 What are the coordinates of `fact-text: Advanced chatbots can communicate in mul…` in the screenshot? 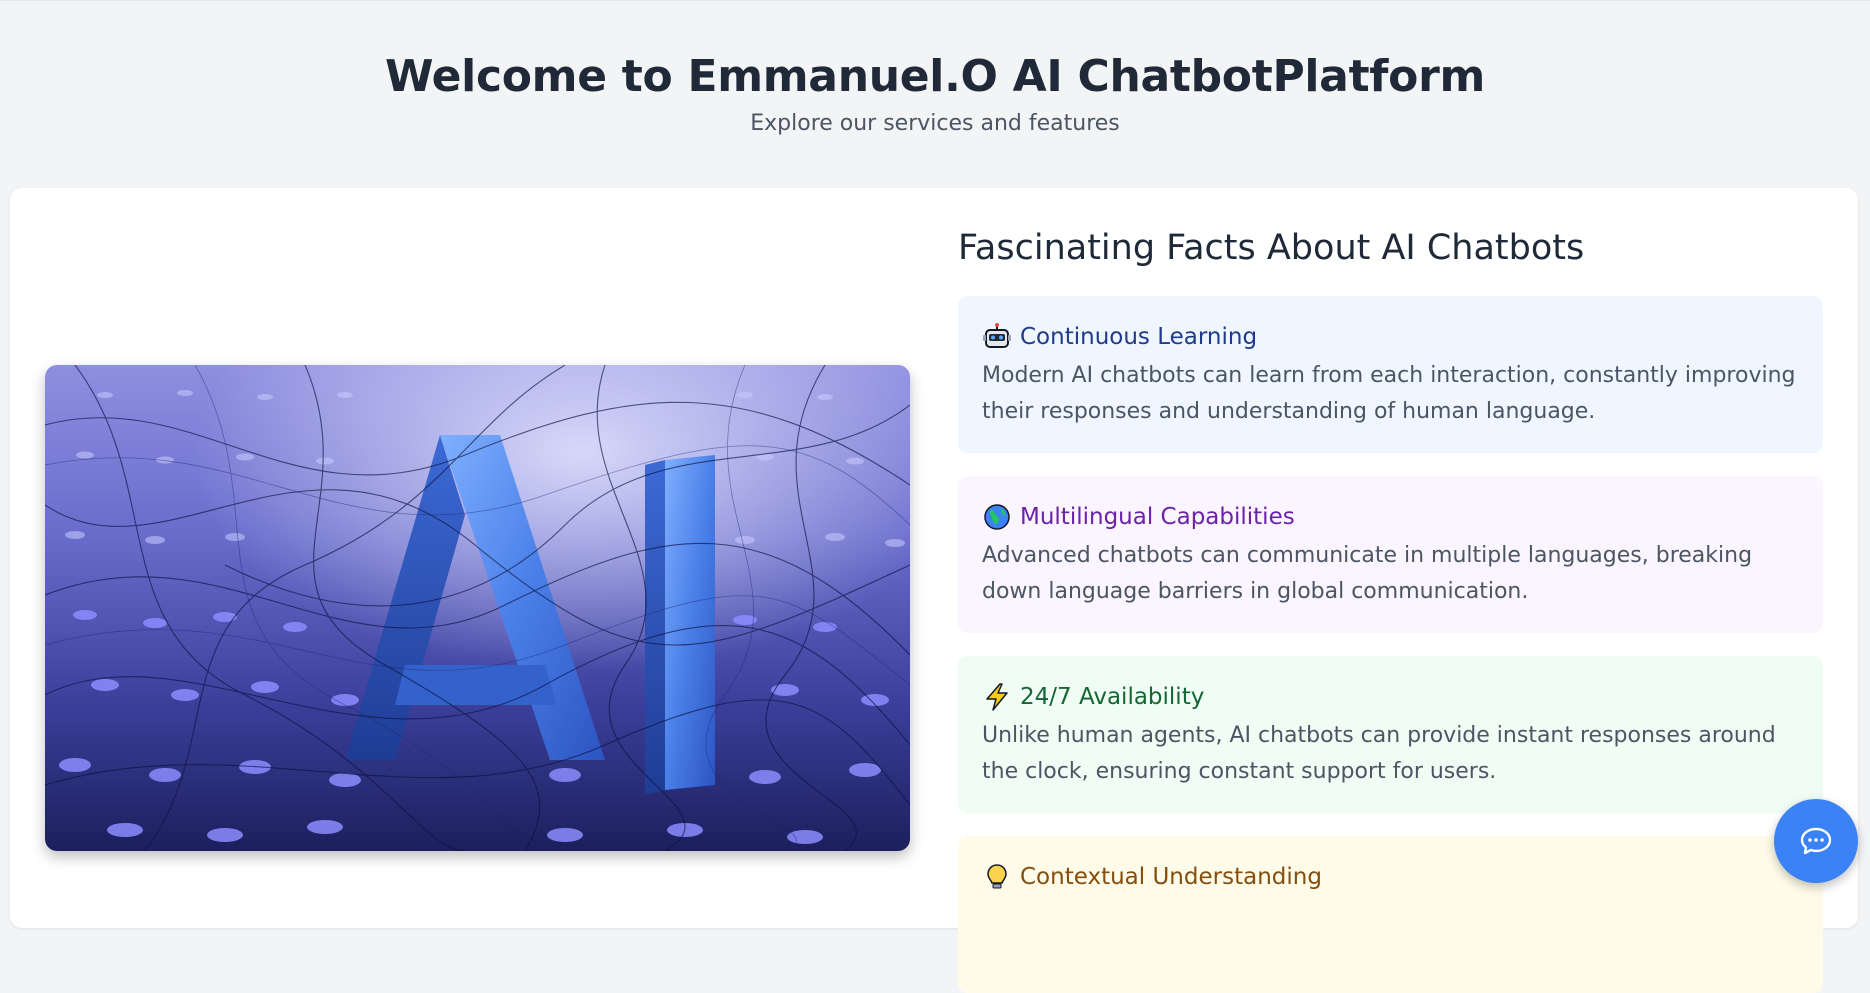 It's located at (1367, 573).